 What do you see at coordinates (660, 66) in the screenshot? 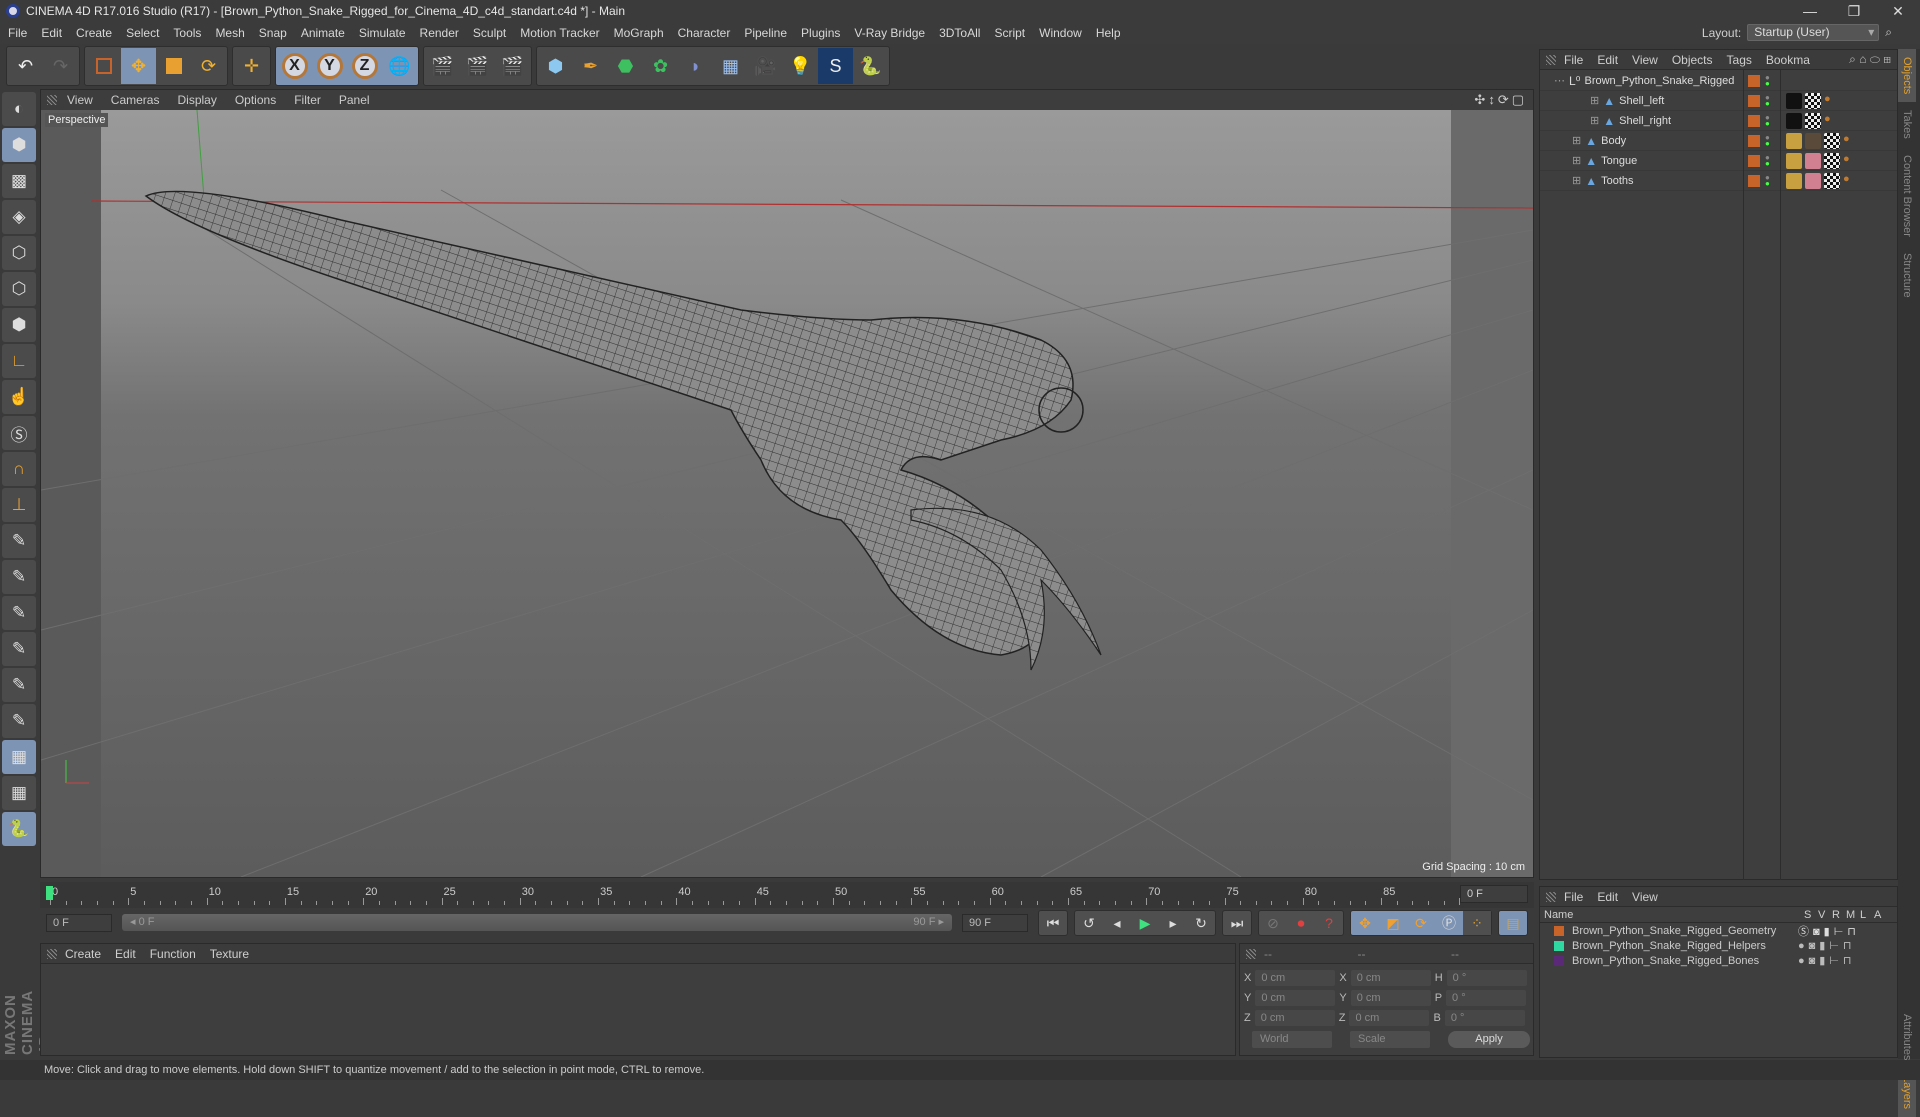
I see `cloner-icon: ✿` at bounding box center [660, 66].